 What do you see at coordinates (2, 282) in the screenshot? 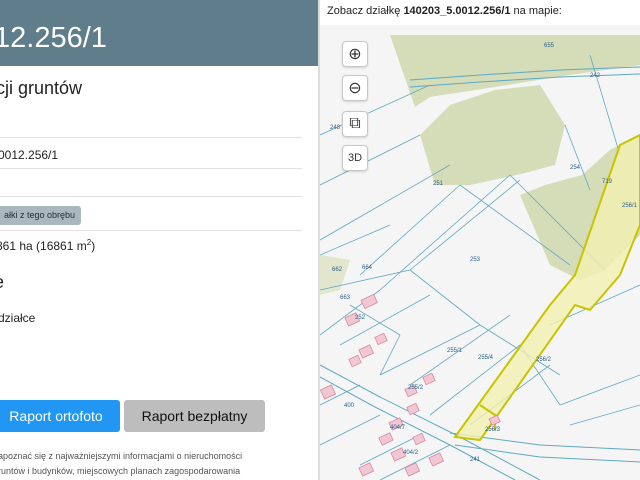
I see `section-heading: e` at bounding box center [2, 282].